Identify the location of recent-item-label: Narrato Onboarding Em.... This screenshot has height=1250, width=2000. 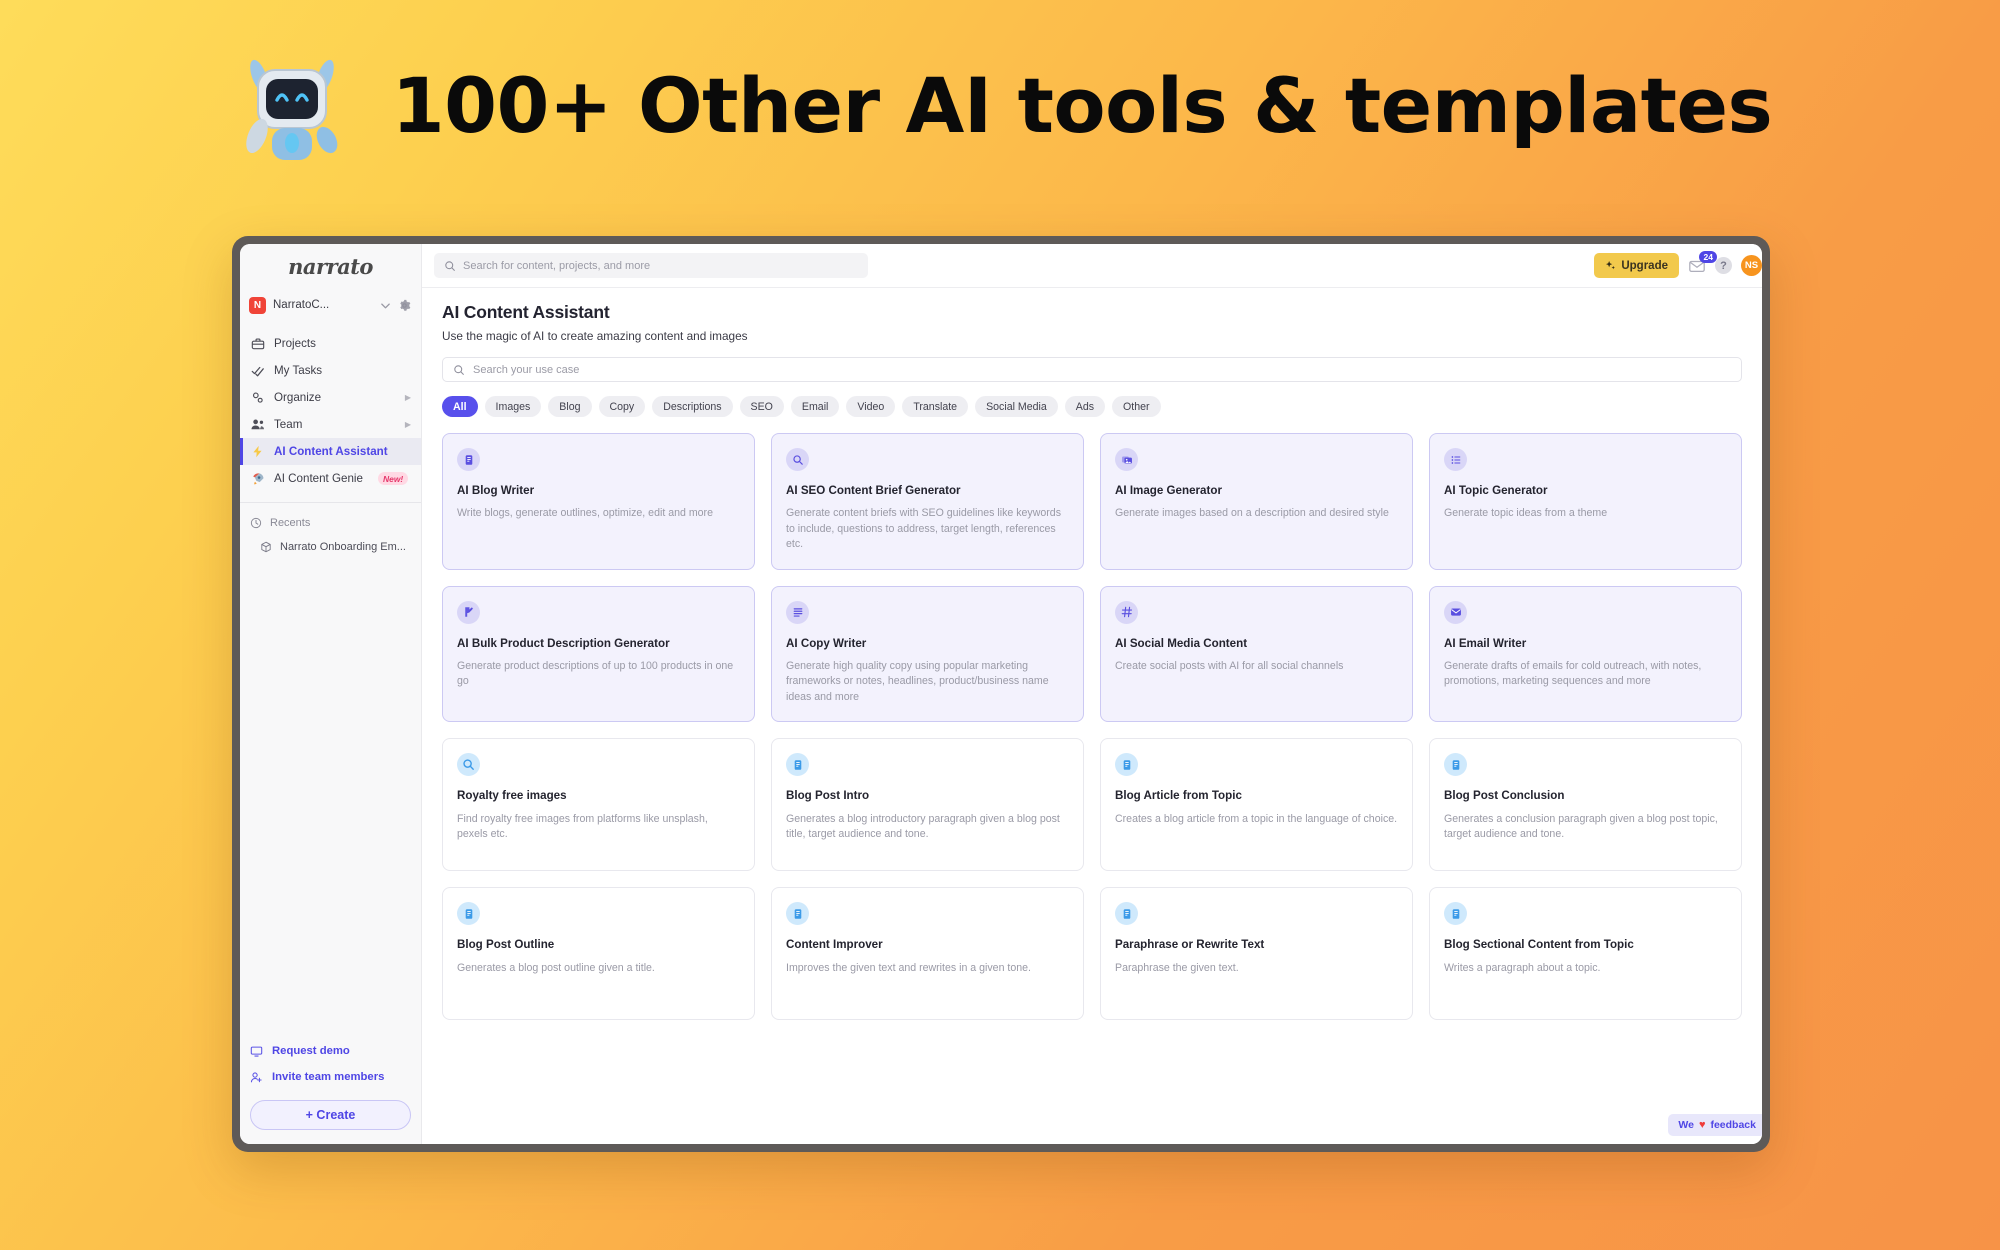
(343, 547).